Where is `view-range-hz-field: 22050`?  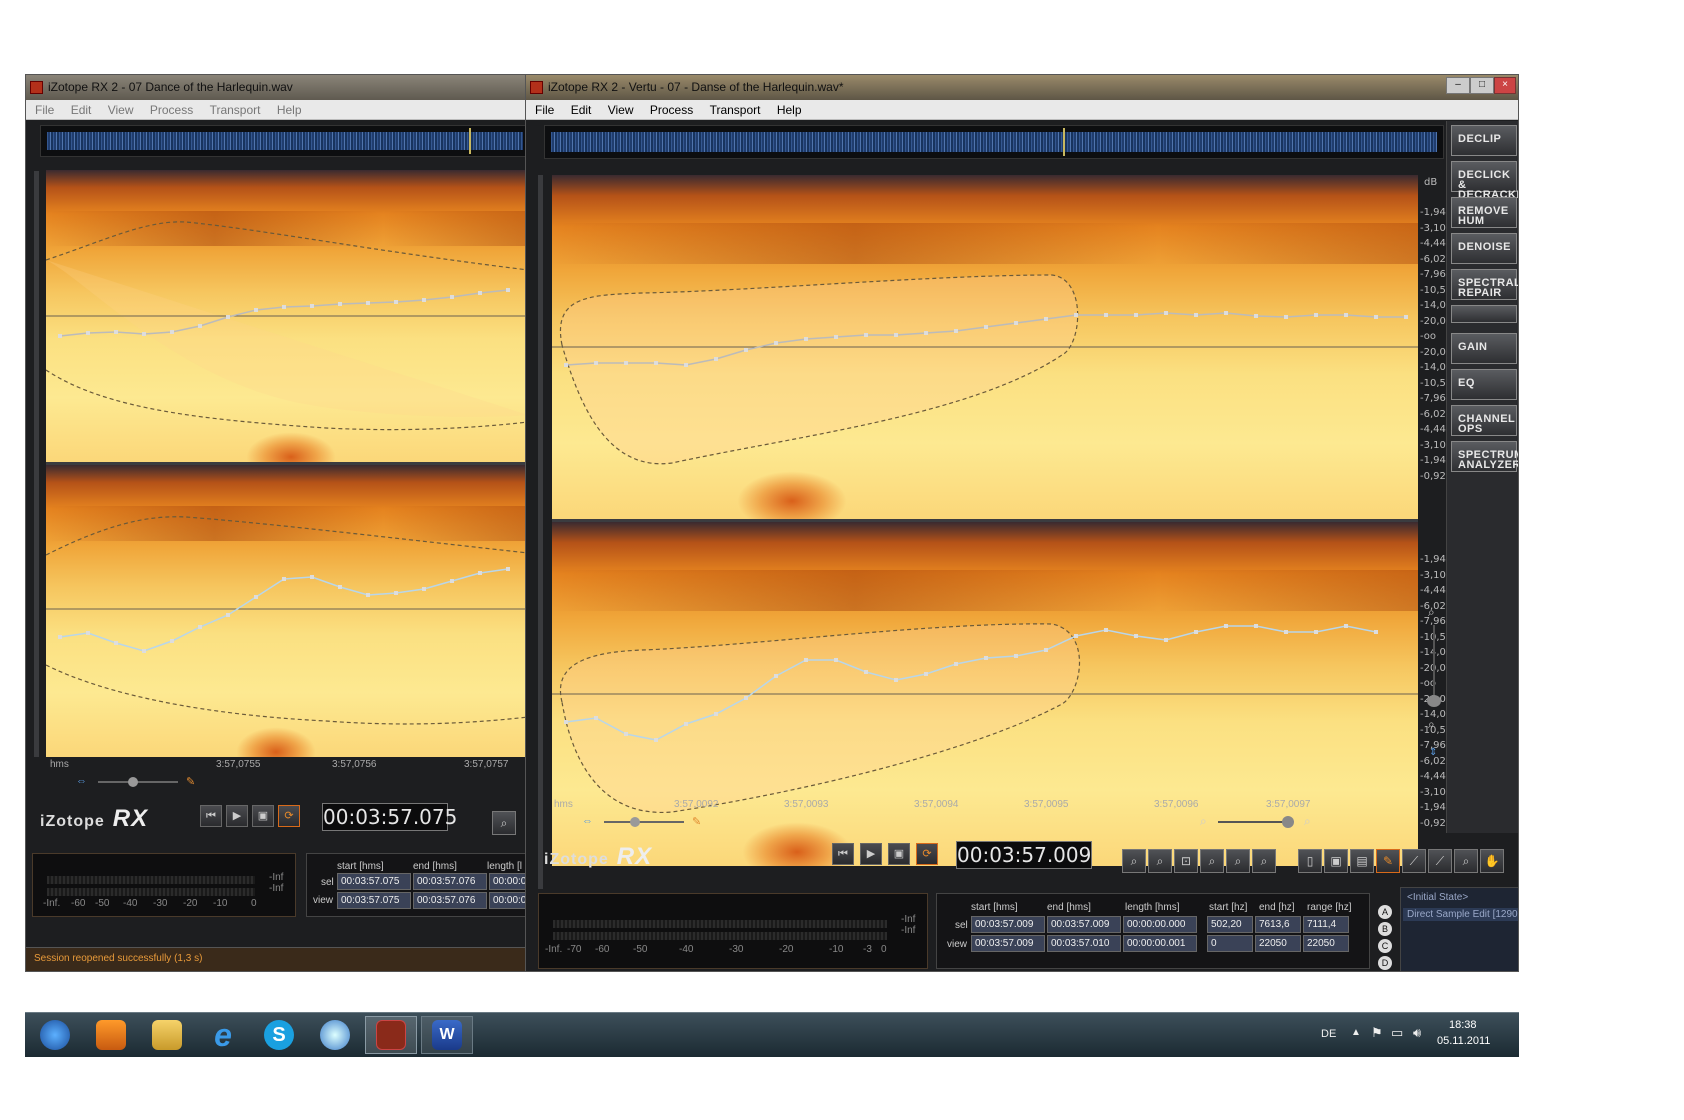 view-range-hz-field: 22050 is located at coordinates (1326, 943).